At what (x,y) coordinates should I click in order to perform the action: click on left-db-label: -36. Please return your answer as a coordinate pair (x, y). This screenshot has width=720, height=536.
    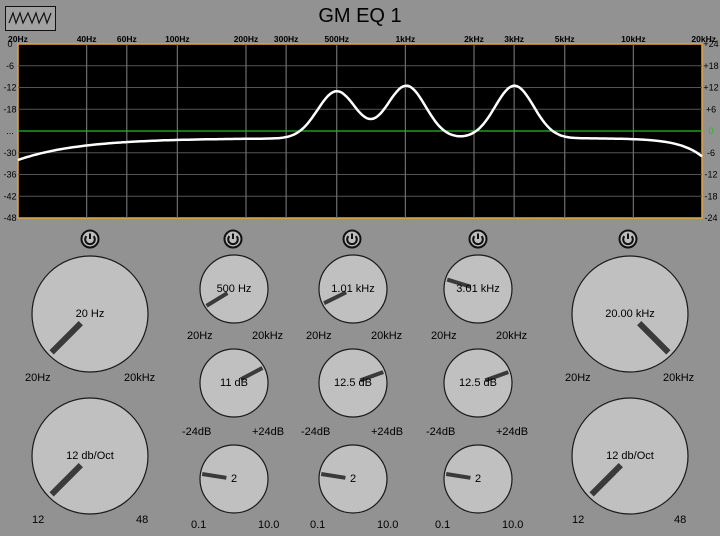
    Looking at the image, I should click on (9, 175).